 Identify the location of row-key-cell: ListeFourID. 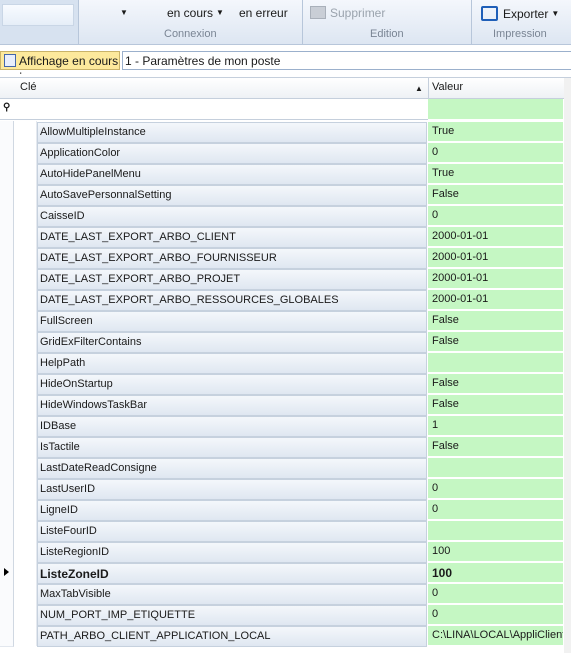
(232, 531).